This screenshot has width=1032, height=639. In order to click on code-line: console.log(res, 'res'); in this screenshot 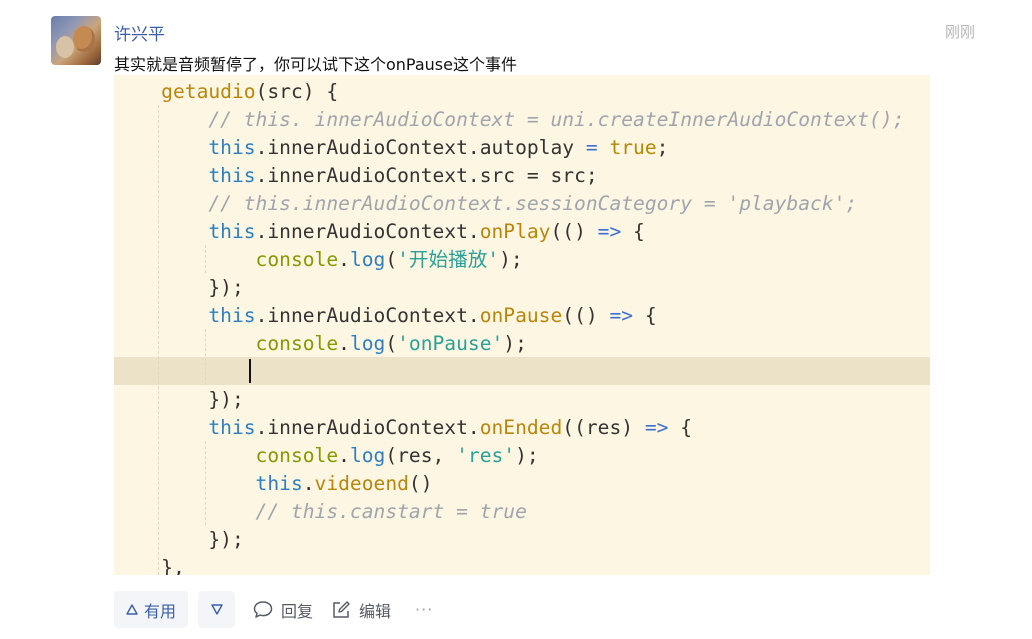, I will do `click(509, 456)`.